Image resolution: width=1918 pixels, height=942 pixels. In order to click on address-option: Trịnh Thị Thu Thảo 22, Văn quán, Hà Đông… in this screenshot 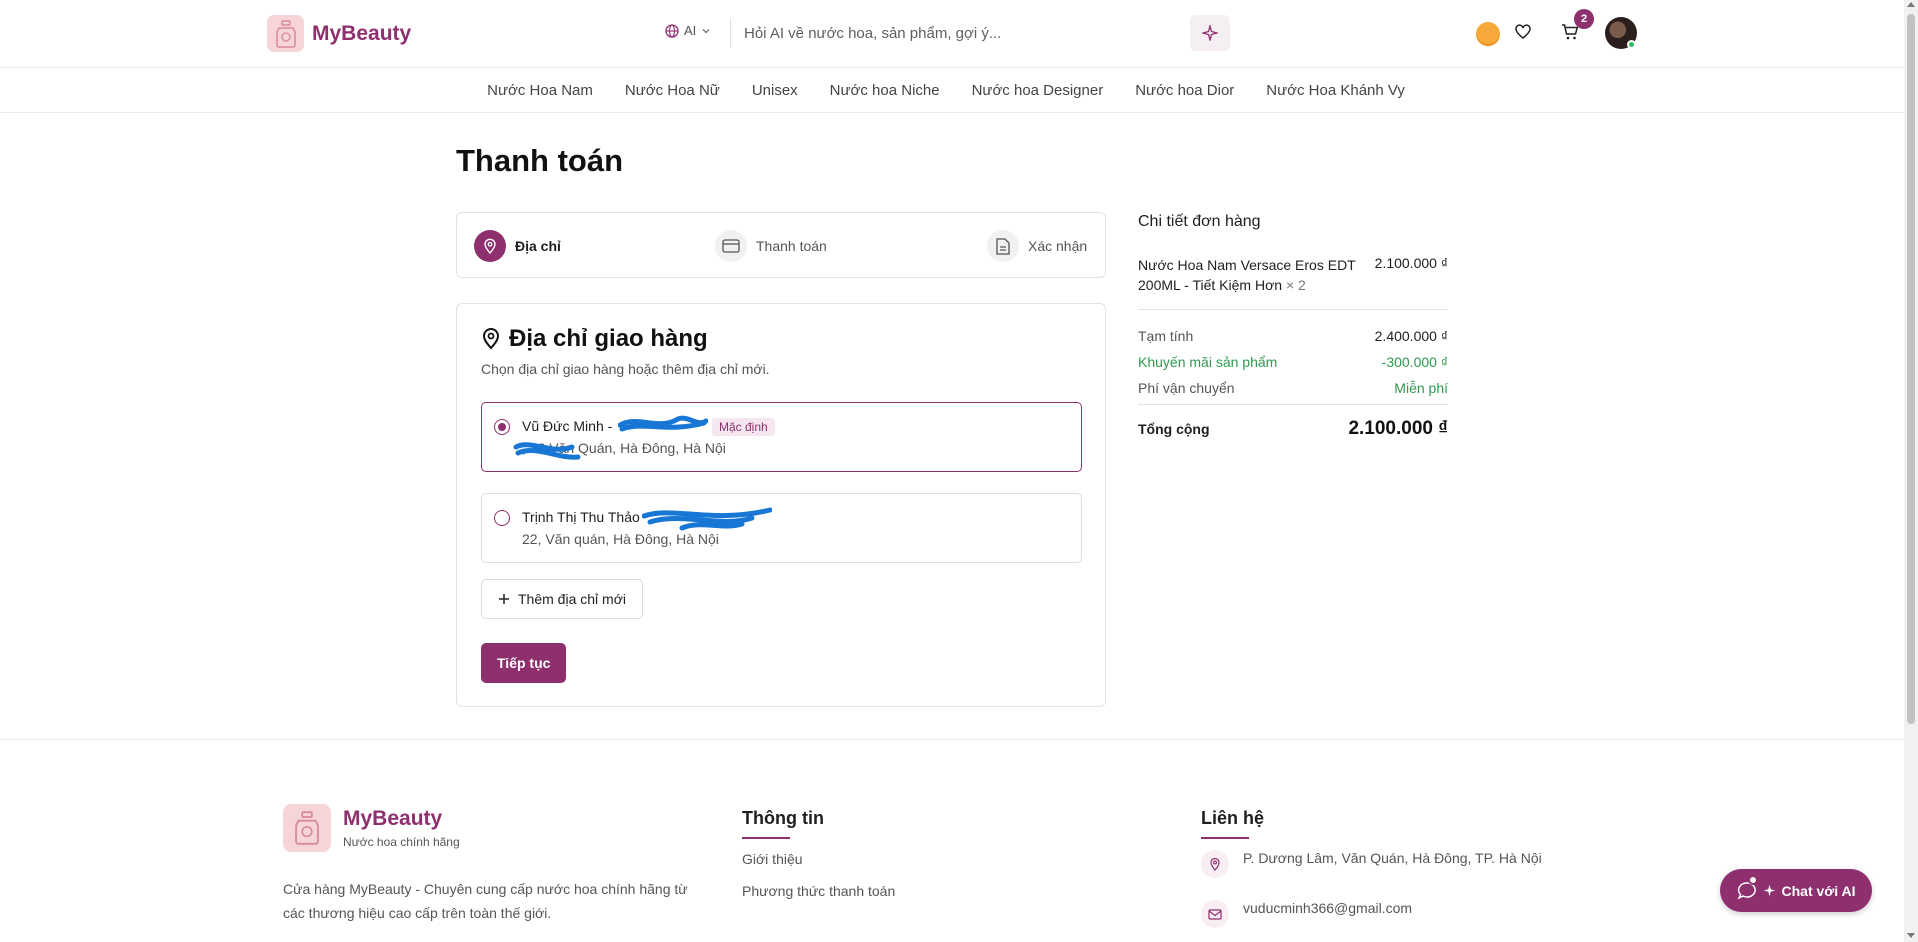, I will do `click(781, 528)`.